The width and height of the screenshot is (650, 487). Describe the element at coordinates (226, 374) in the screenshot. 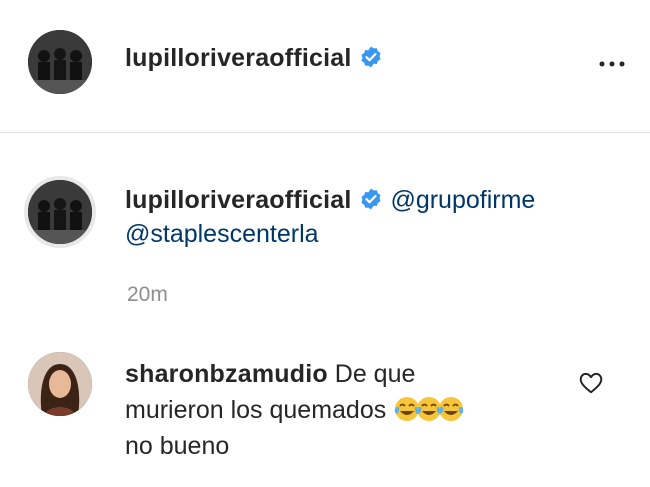

I see `commenter-username: sharonbzamudio` at that location.